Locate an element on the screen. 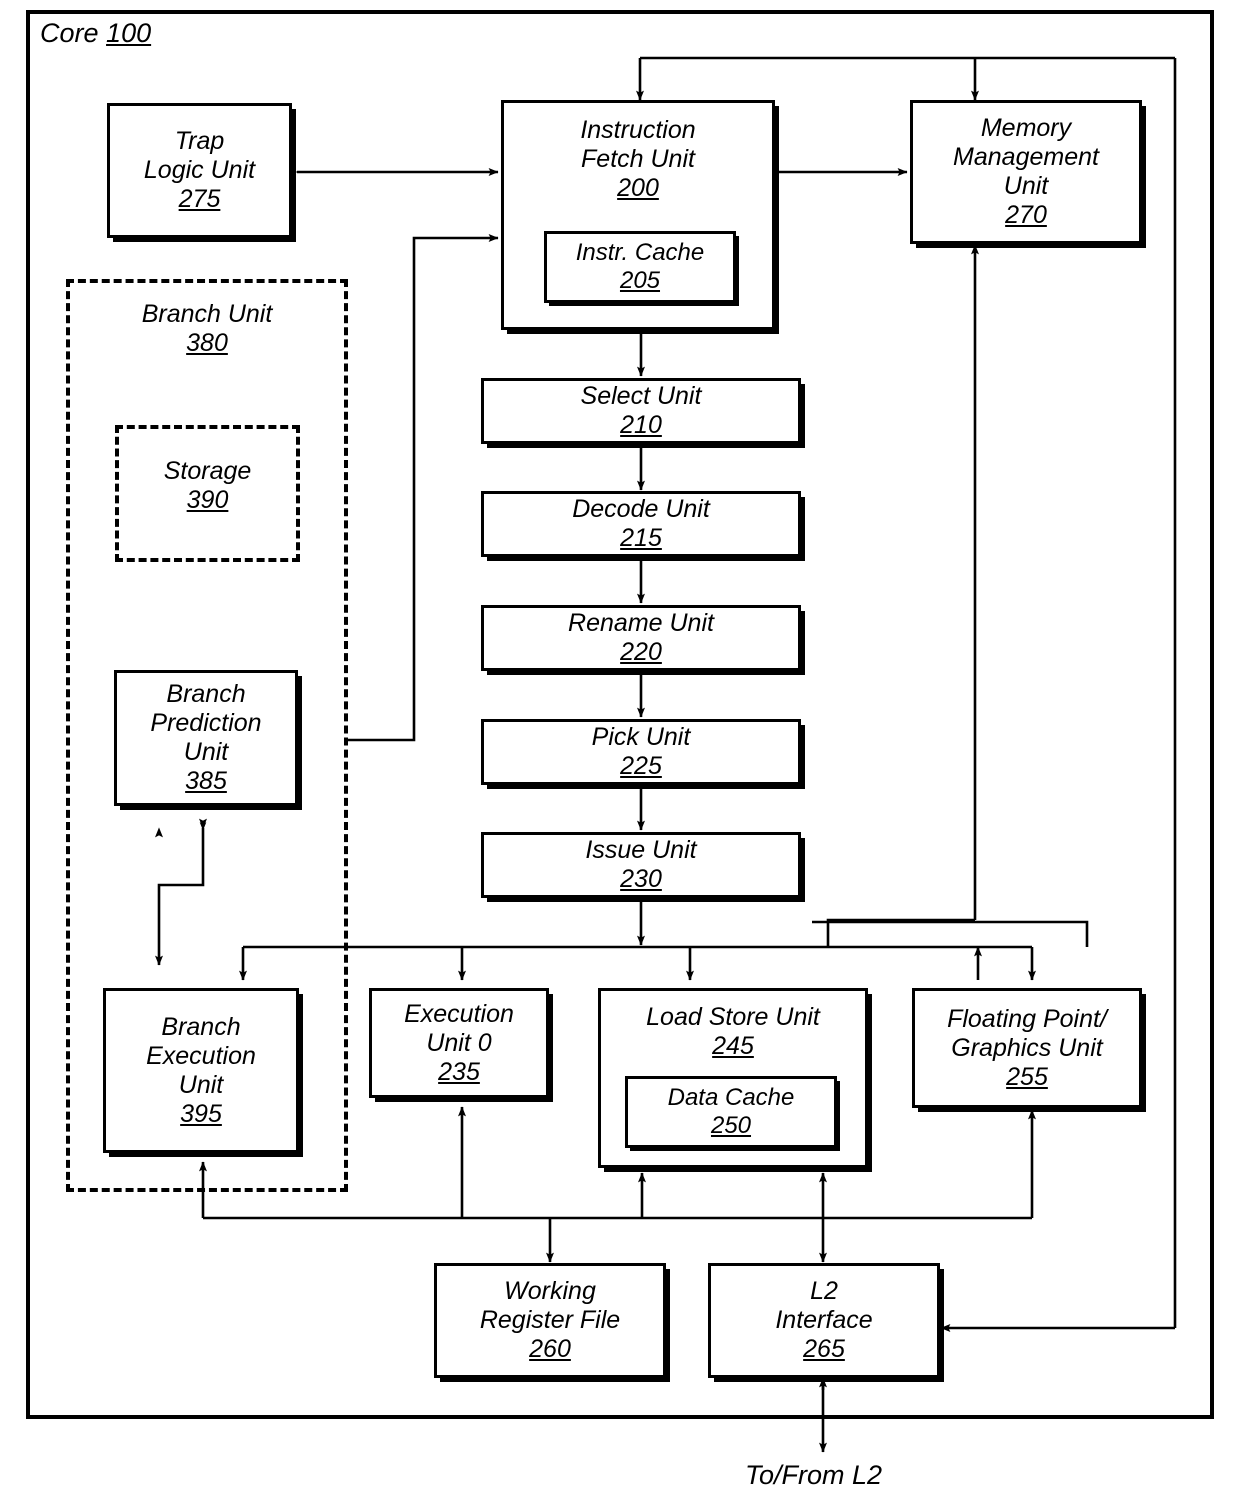 This screenshot has height=1509, width=1240. pick-unit-number: 225 is located at coordinates (641, 766).